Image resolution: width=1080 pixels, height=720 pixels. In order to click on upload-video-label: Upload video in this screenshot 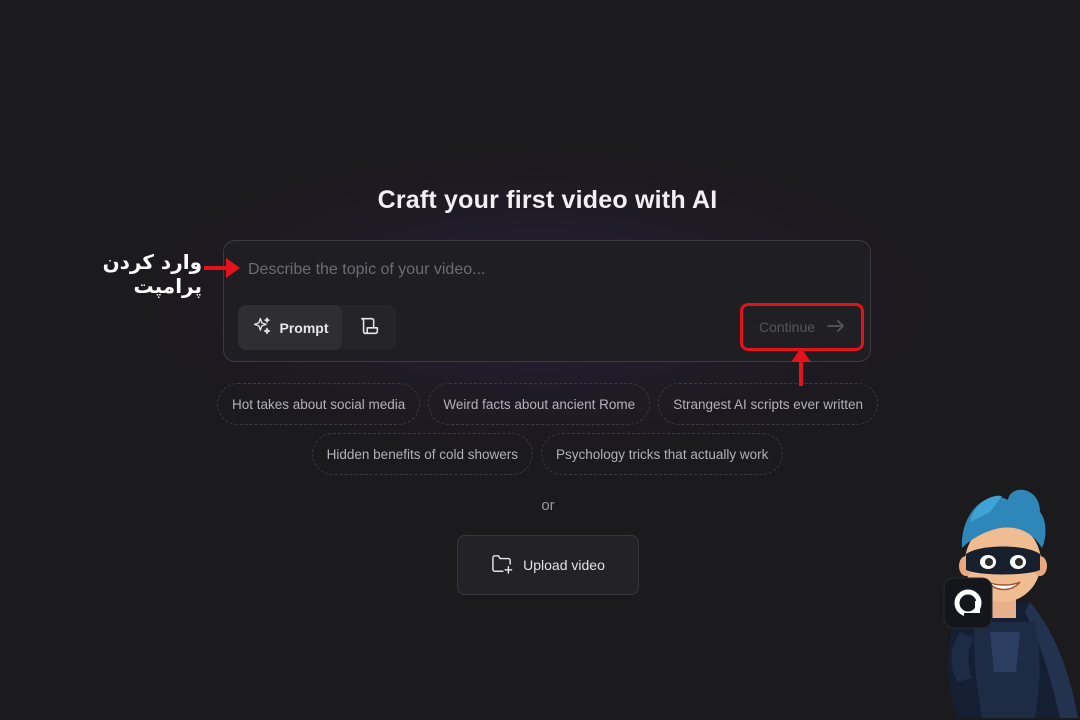, I will do `click(564, 565)`.